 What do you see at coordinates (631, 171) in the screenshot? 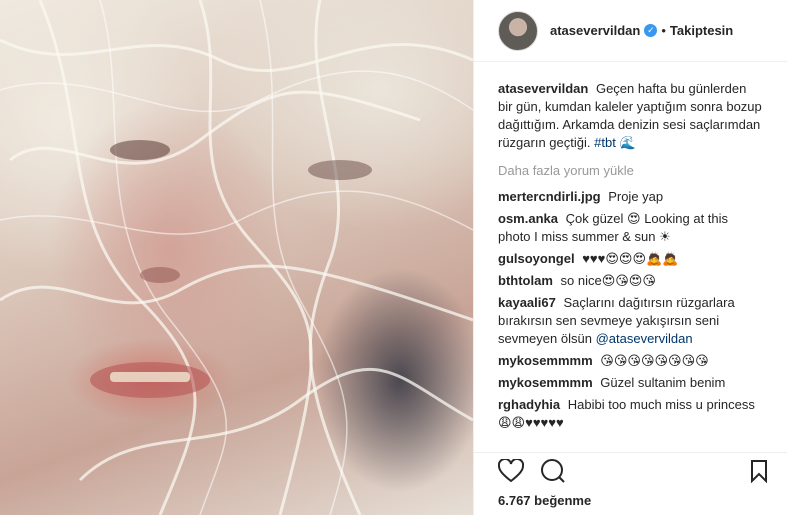
I see `load-more-comments-link: Daha fazla yorum yükle` at bounding box center [631, 171].